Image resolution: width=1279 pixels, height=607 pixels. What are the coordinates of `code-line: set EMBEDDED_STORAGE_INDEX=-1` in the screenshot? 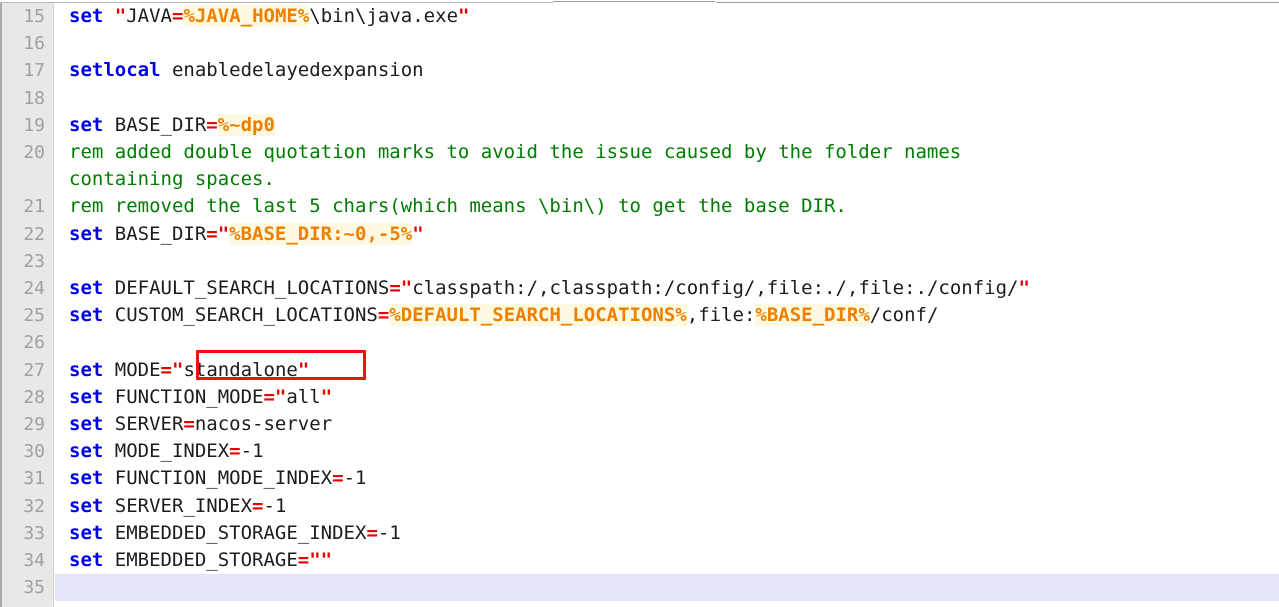 It's located at (667, 533).